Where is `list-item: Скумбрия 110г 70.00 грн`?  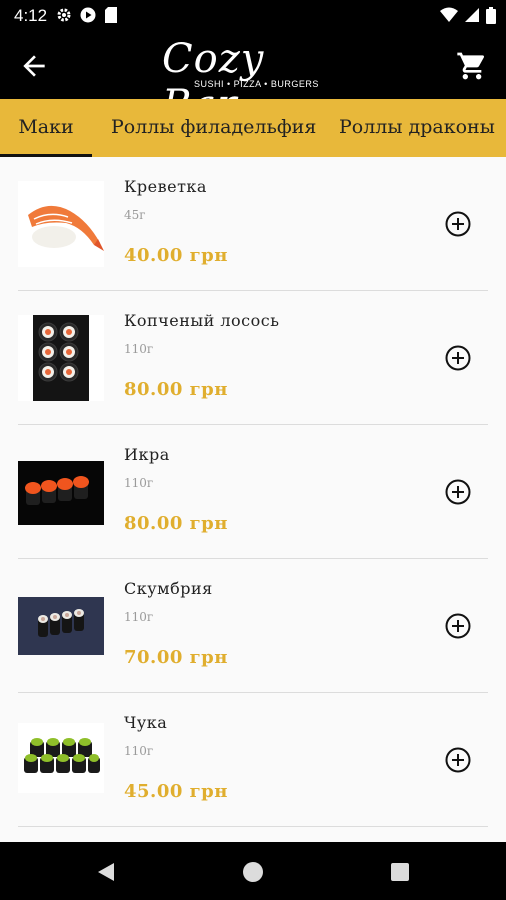 list-item: Скумбрия 110г 70.00 грн is located at coordinates (253, 626).